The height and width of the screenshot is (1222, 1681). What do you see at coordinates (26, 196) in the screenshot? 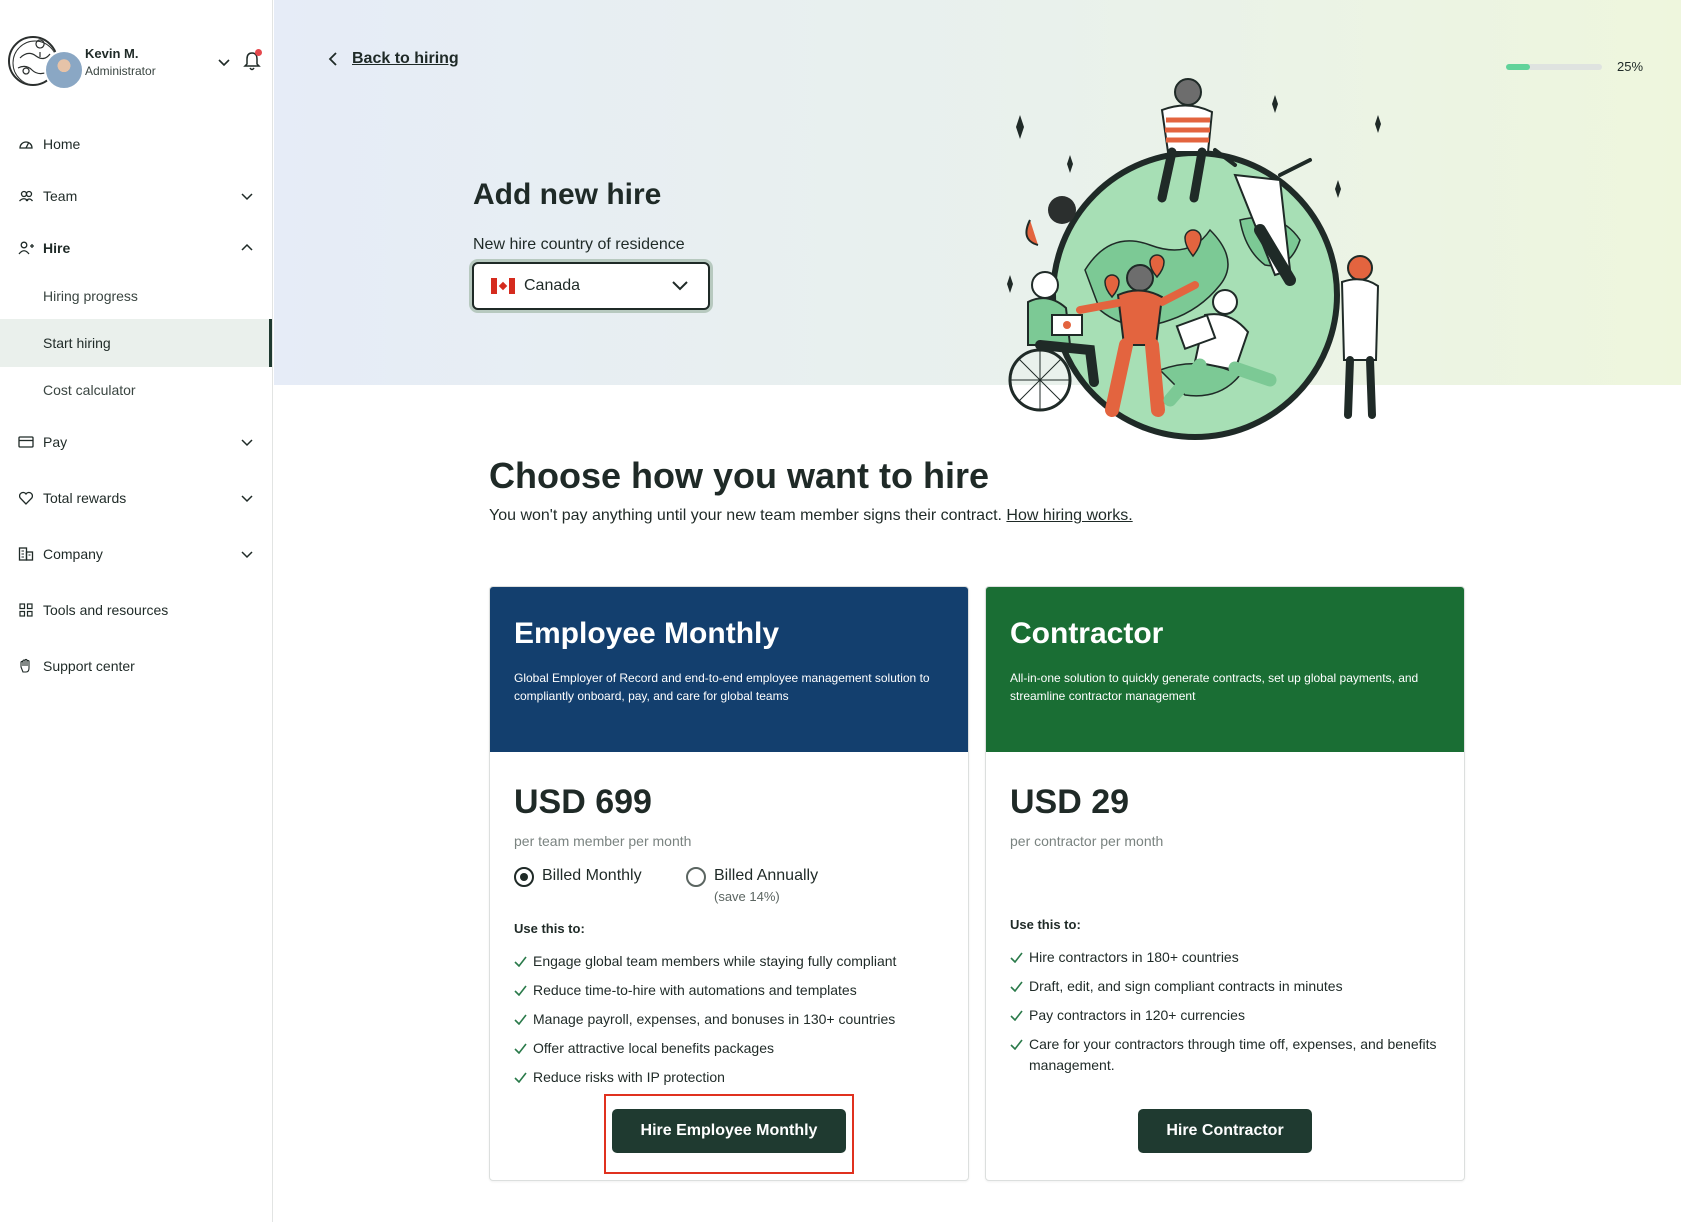
I see `team-icon` at bounding box center [26, 196].